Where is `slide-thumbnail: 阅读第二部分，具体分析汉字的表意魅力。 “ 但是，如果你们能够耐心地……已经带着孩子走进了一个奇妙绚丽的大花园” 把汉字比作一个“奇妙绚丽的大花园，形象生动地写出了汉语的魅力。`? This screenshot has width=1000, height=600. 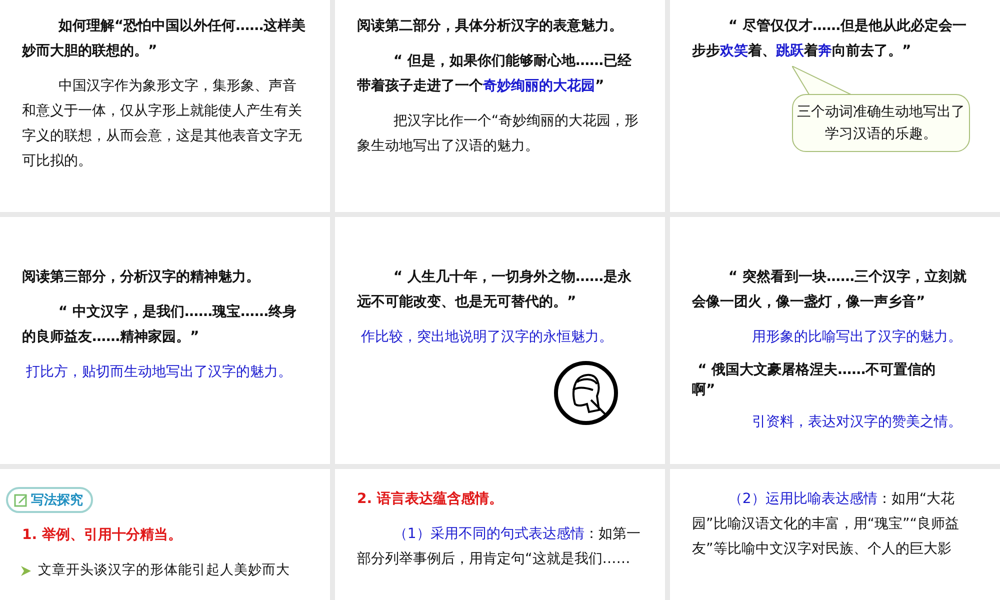 slide-thumbnail: 阅读第二部分，具体分析汉字的表意魅力。 “ 但是，如果你们能够耐心地……已经带着孩子走进了一个奇妙绚丽的大花园” 把汉字比作一个“奇妙绚丽的大花园，形象生动地写出了汉语的魅力。 is located at coordinates (500, 106).